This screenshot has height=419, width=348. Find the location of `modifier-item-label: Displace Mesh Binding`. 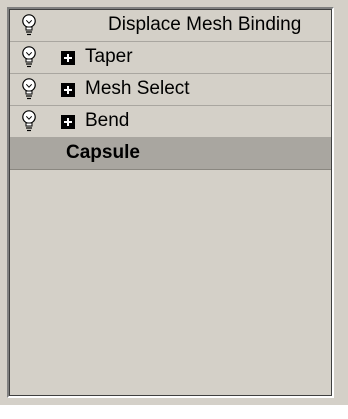

modifier-item-label: Displace Mesh Binding is located at coordinates (205, 24).